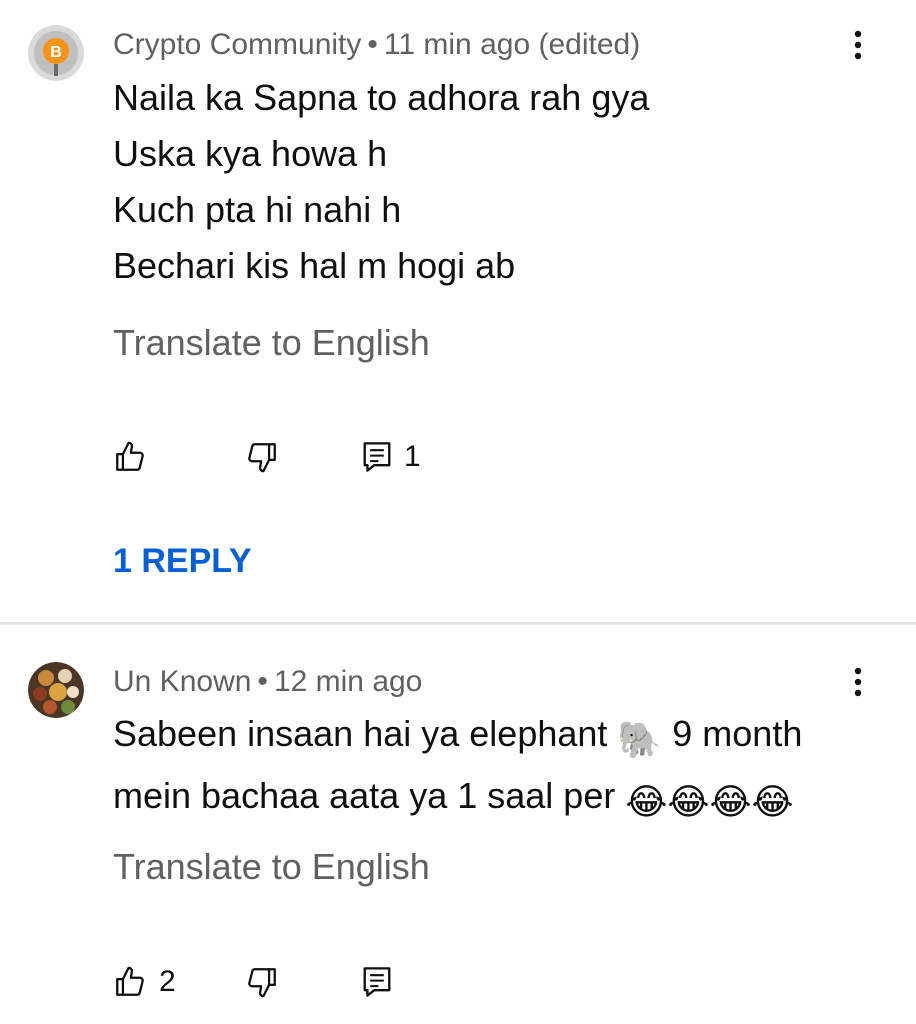  I want to click on comment-time: 12 min ago, so click(348, 681).